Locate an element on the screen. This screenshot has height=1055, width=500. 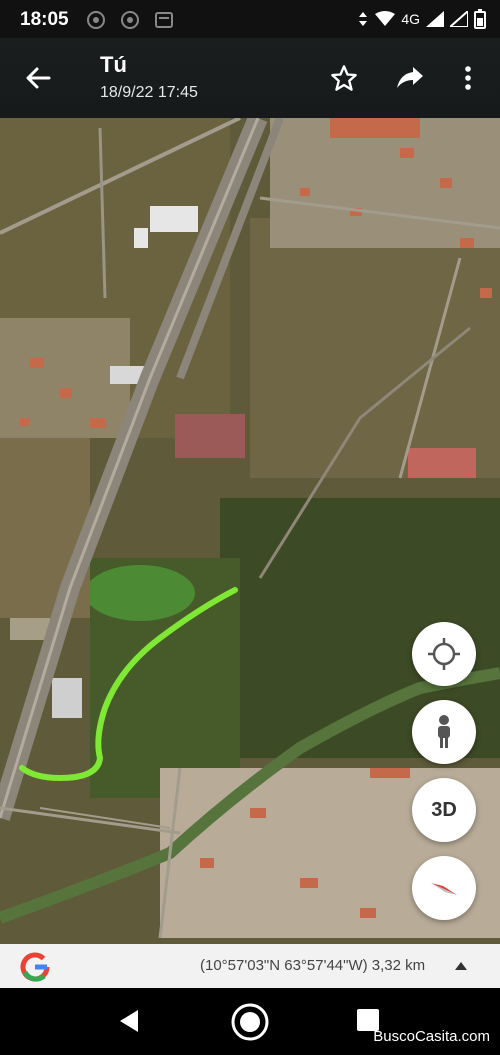
compass-button is located at coordinates (444, 888).